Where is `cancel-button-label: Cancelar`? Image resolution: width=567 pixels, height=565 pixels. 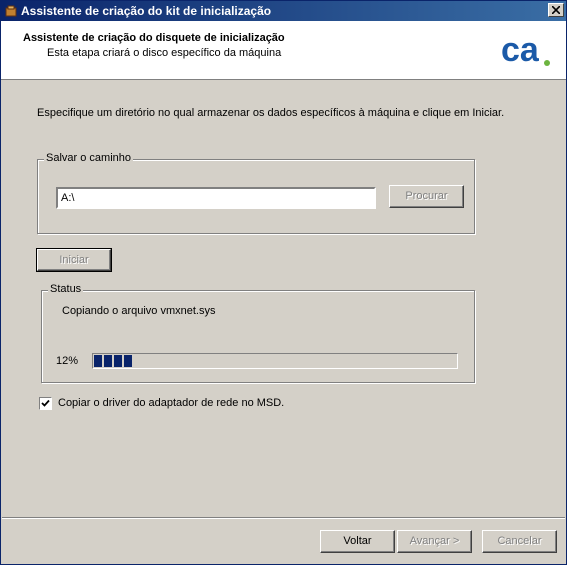
cancel-button-label: Cancelar is located at coordinates (519, 541).